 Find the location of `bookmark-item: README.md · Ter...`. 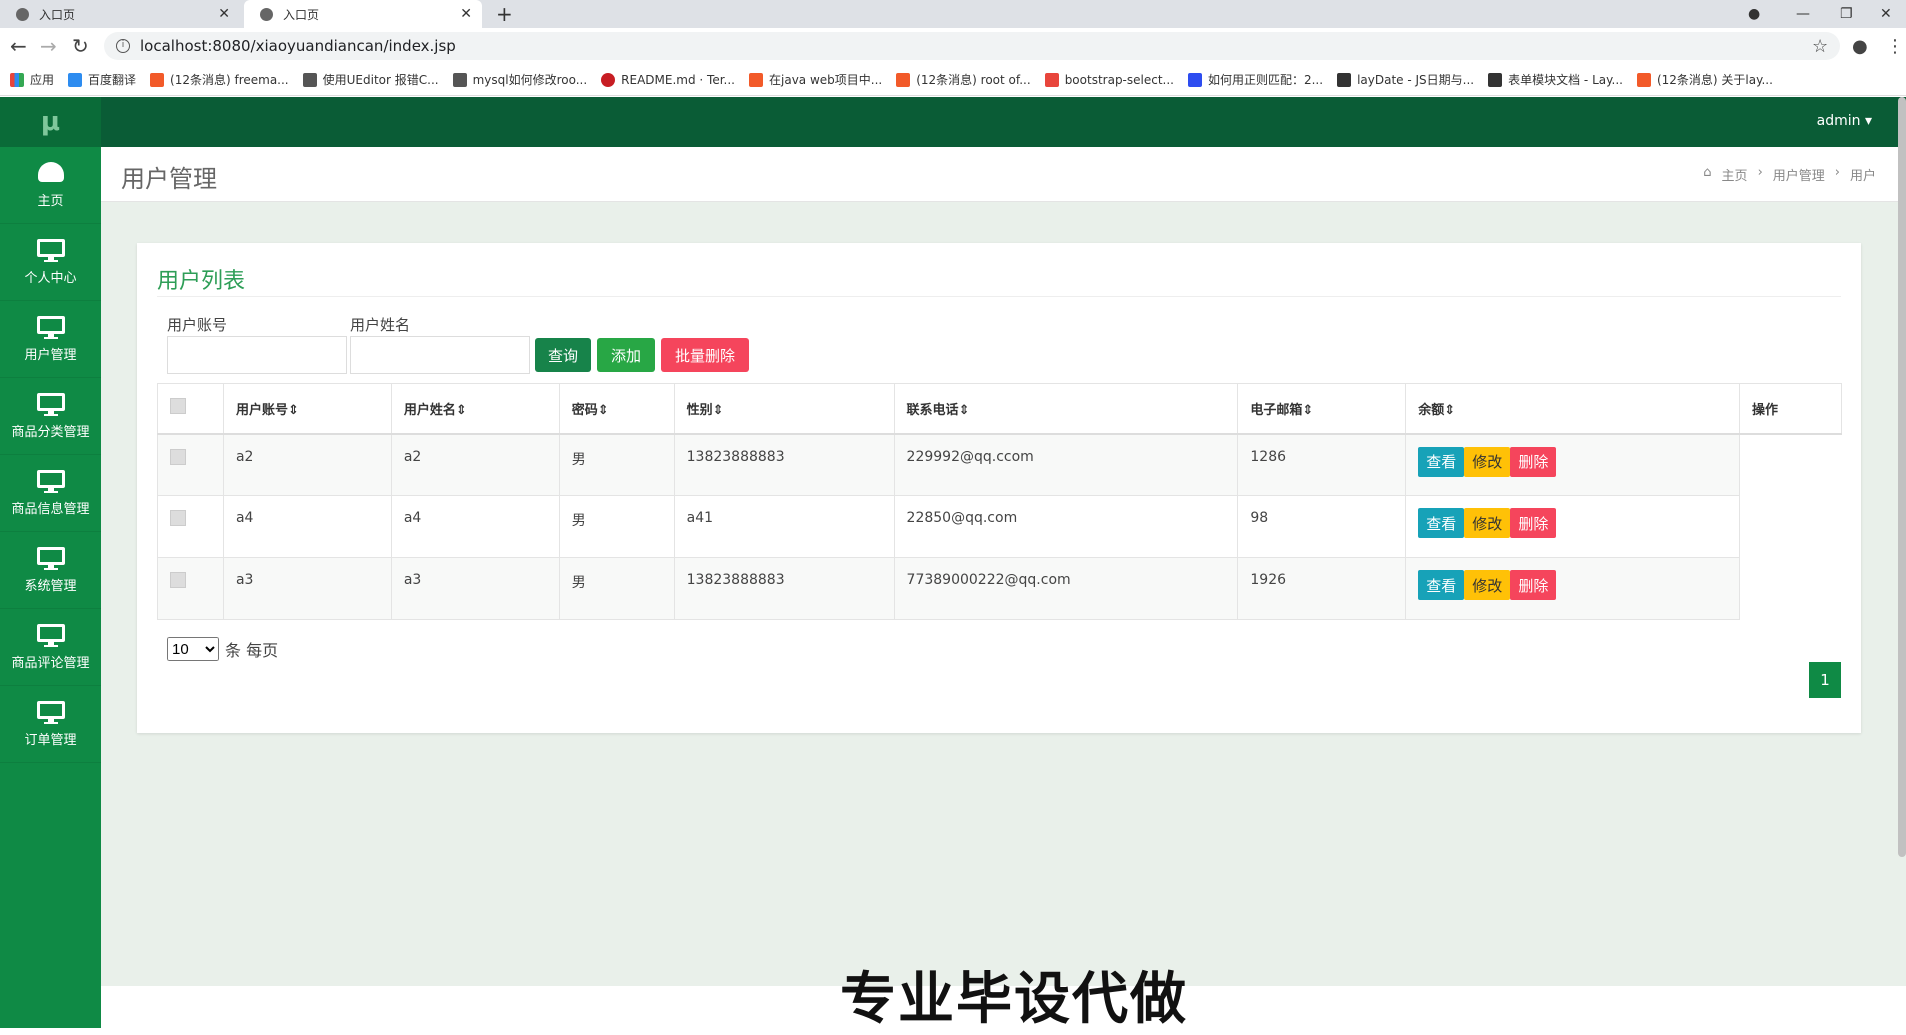

bookmark-item: README.md · Ter... is located at coordinates (668, 79).